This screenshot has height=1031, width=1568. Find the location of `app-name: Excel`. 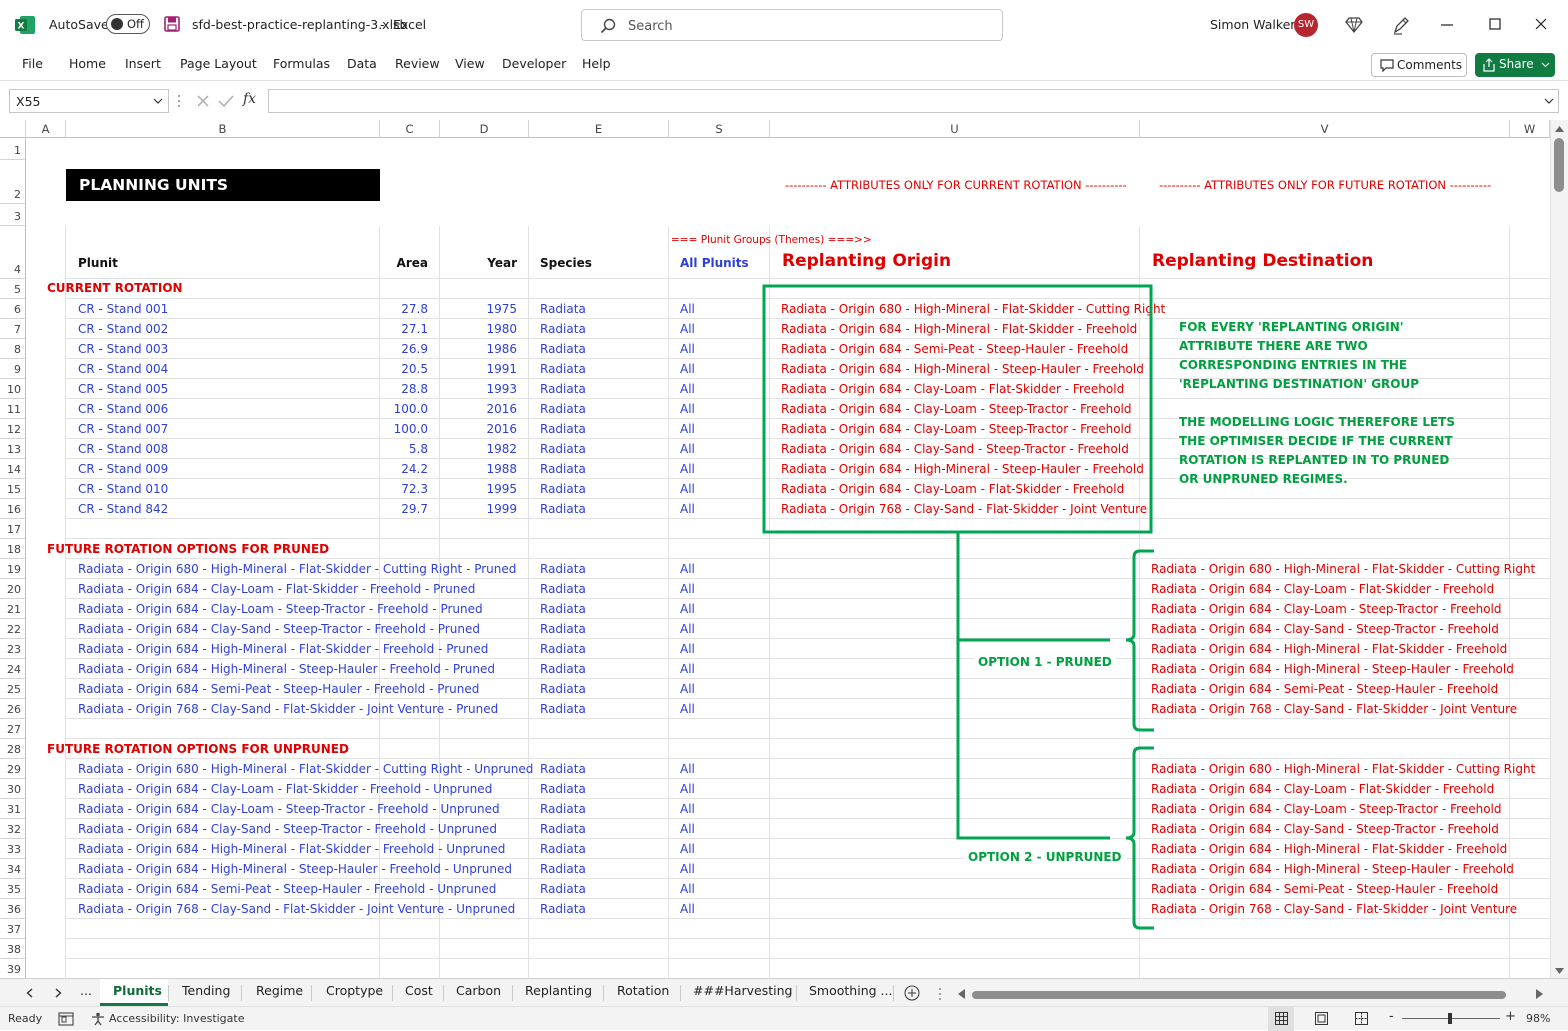

app-name: Excel is located at coordinates (410, 24).